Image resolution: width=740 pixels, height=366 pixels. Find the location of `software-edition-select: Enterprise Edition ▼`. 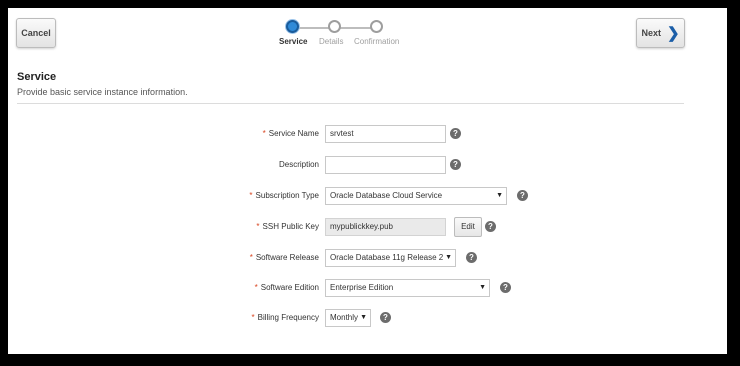

software-edition-select: Enterprise Edition ▼ is located at coordinates (407, 288).